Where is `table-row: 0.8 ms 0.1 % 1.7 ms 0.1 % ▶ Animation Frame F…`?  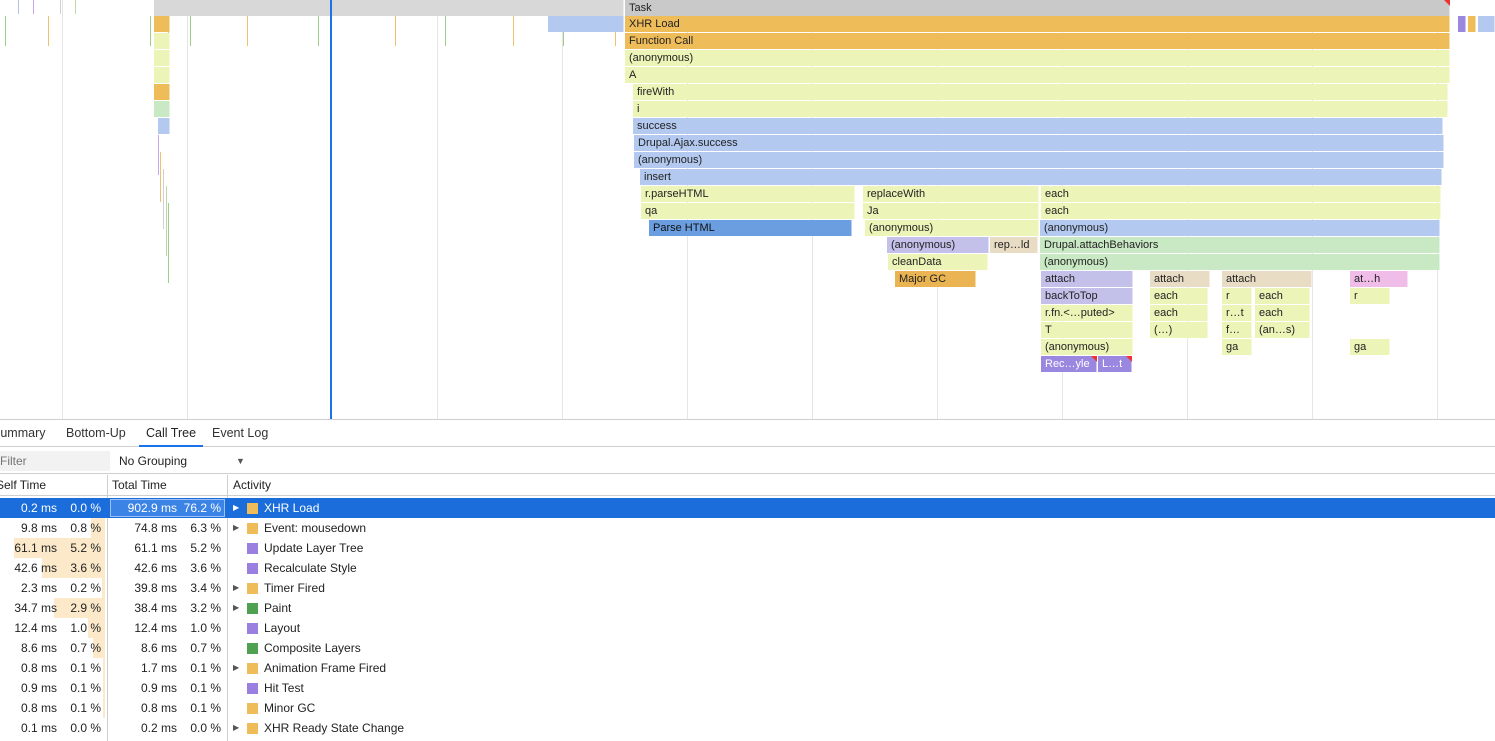
table-row: 0.8 ms 0.1 % 1.7 ms 0.1 % ▶ Animation Frame F… is located at coordinates (747, 668).